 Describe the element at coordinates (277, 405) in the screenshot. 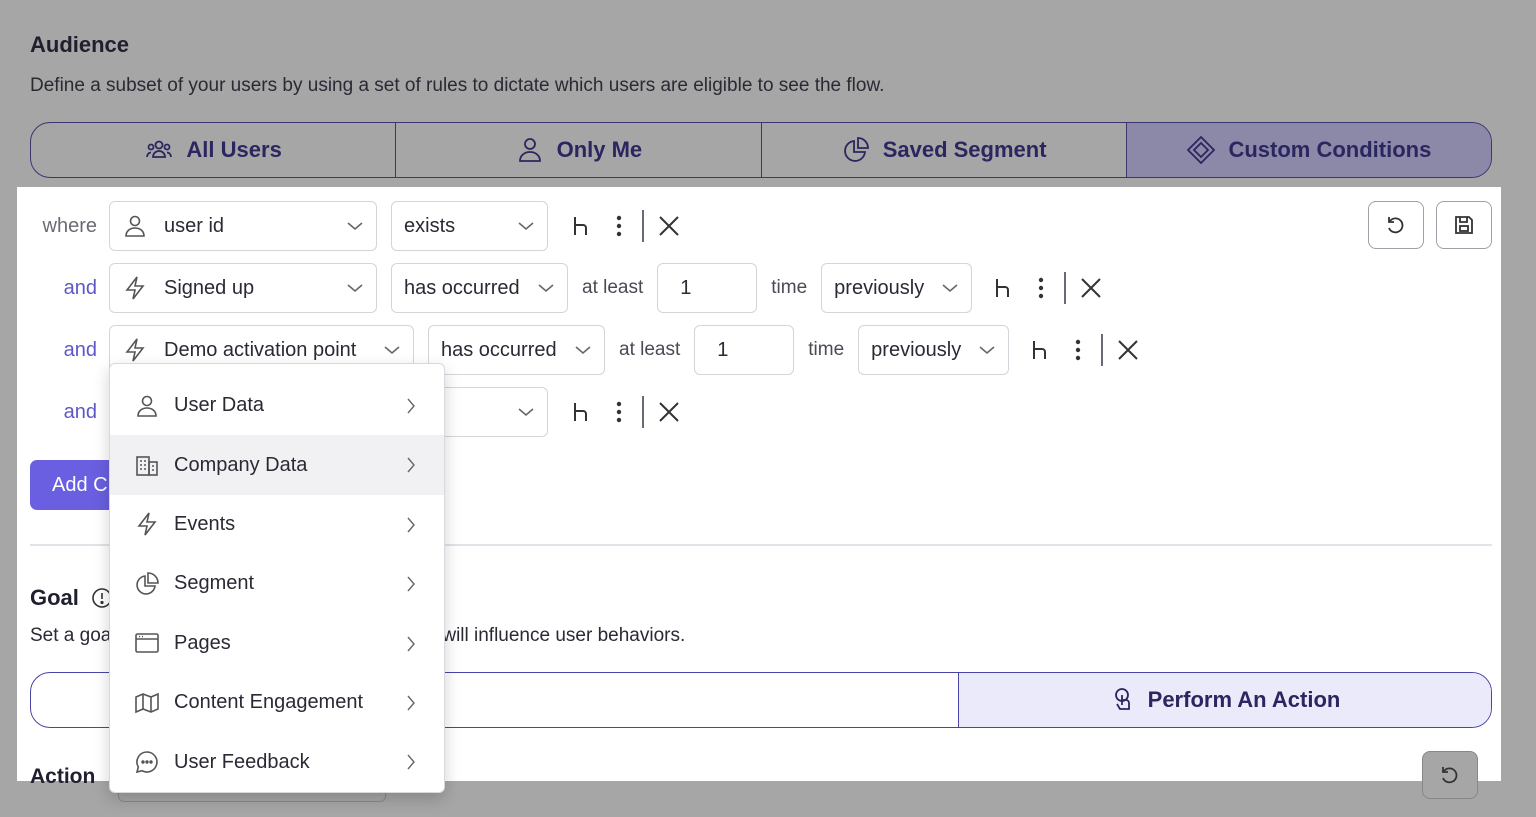

I see `dropdown-item-user-data: User Data` at that location.